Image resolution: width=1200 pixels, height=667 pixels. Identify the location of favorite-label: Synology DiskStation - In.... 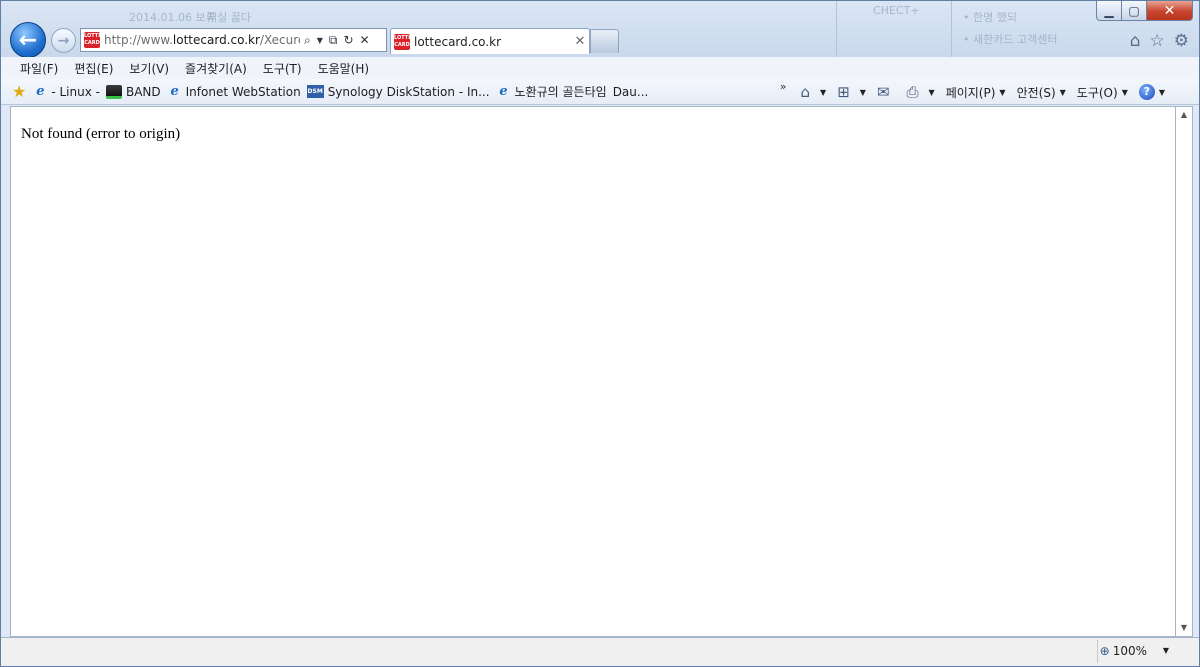
(408, 91).